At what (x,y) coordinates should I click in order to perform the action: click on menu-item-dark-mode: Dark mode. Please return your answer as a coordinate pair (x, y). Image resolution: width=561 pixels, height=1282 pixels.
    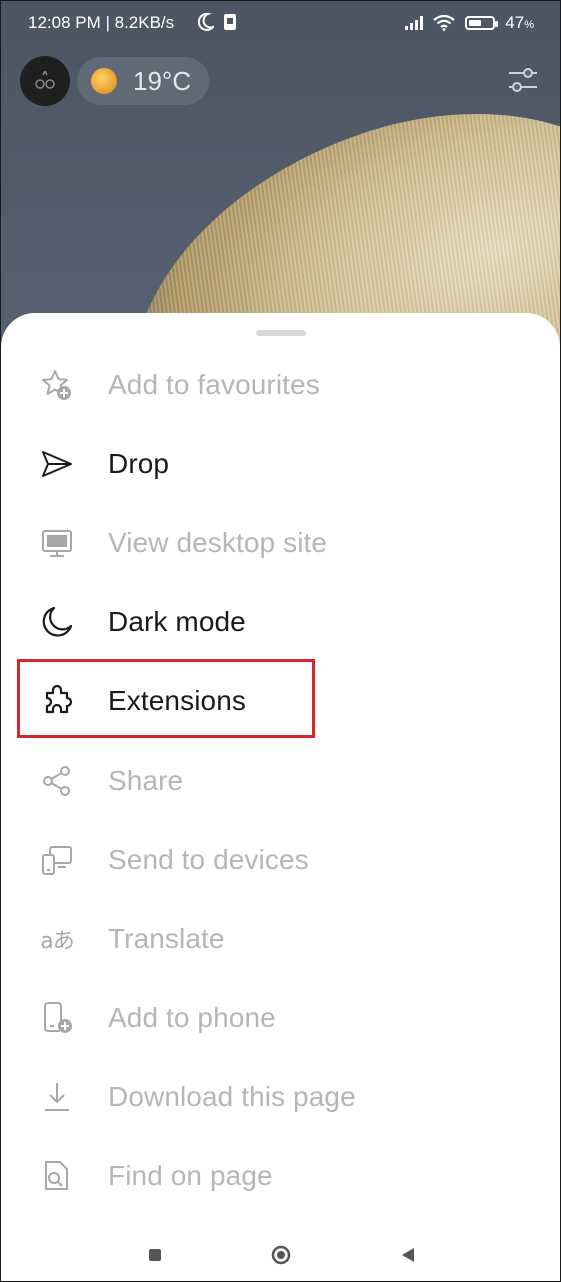
    Looking at the image, I should click on (280, 622).